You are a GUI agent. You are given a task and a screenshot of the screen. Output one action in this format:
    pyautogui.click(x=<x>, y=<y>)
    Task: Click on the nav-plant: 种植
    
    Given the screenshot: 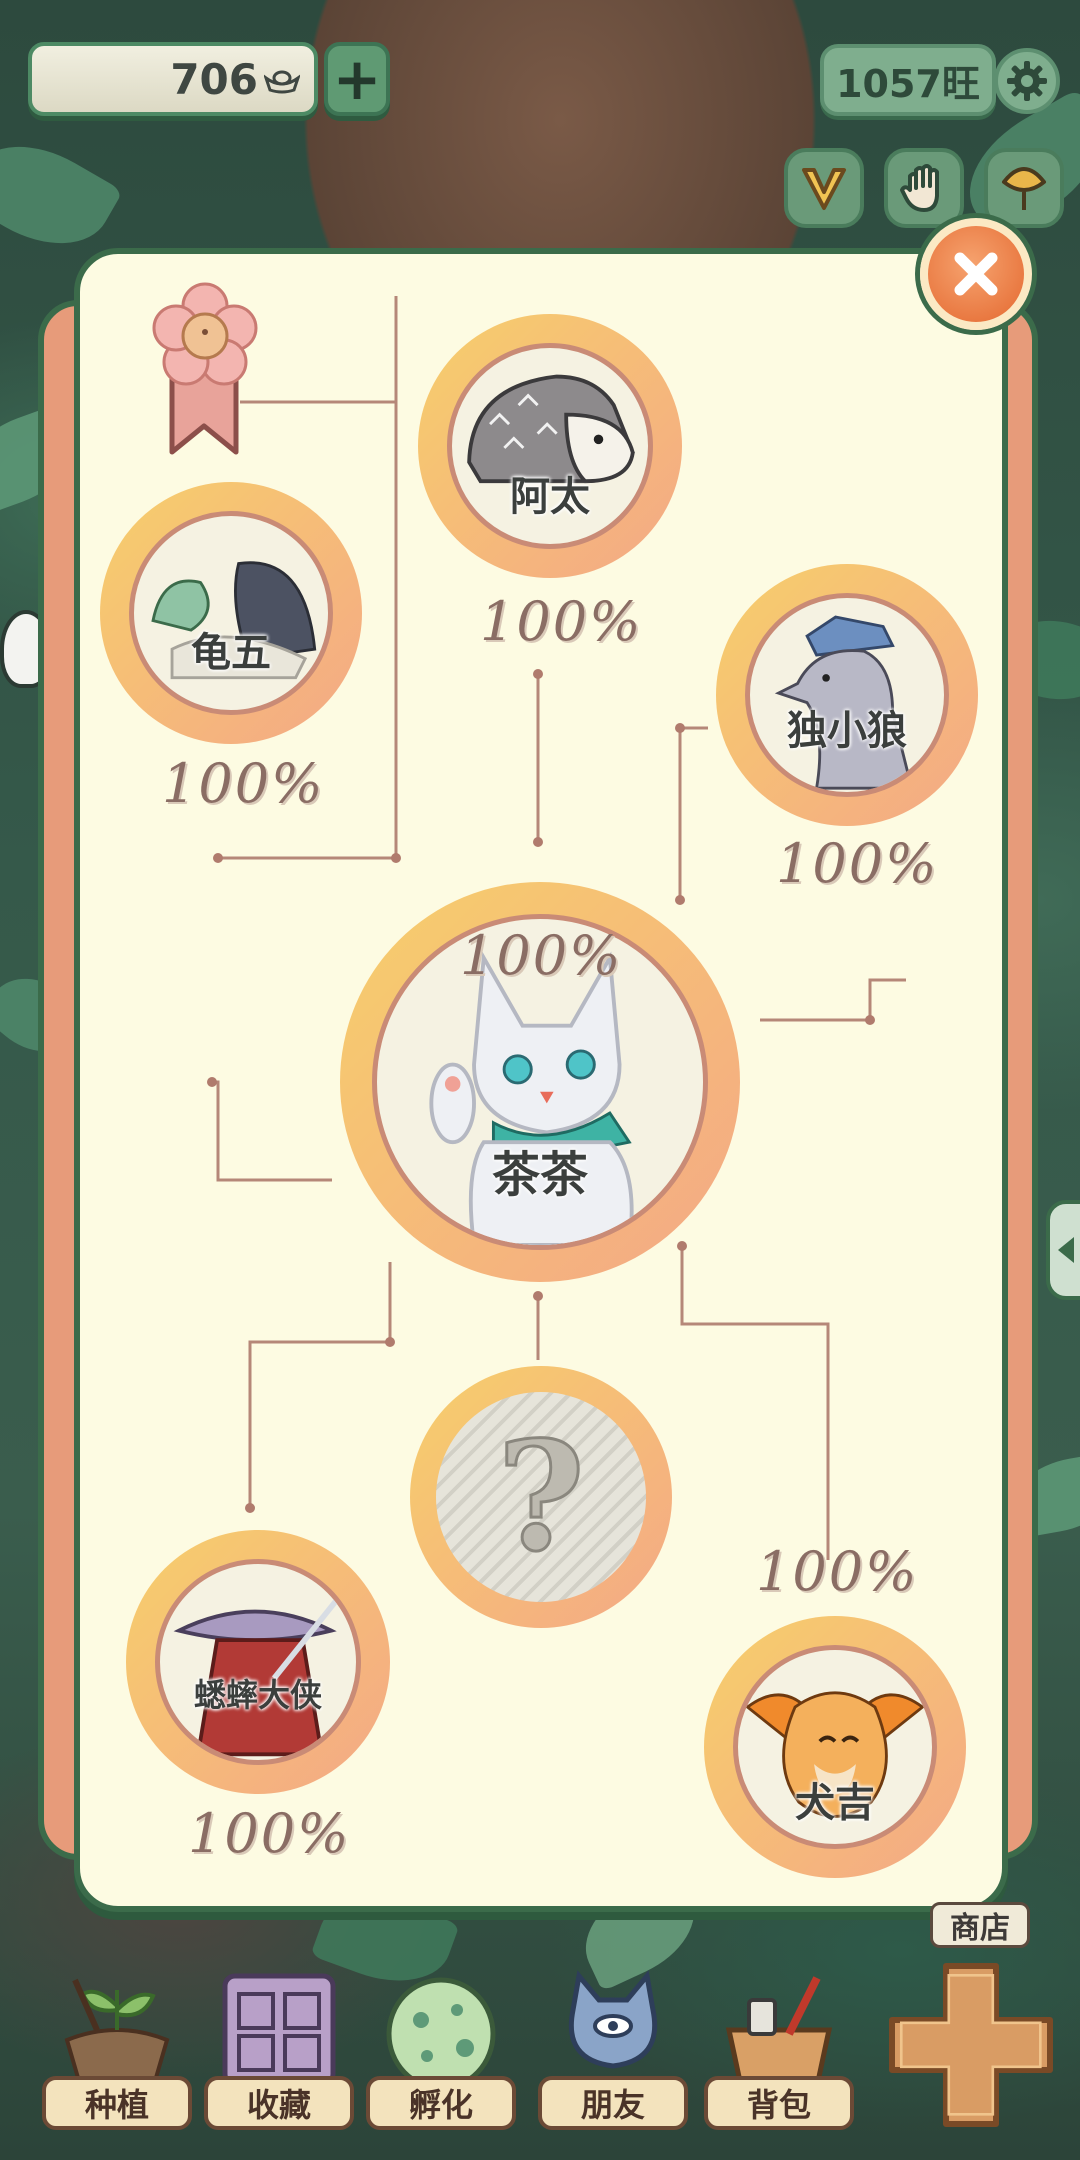 What is the action you would take?
    pyautogui.click(x=117, y=2050)
    